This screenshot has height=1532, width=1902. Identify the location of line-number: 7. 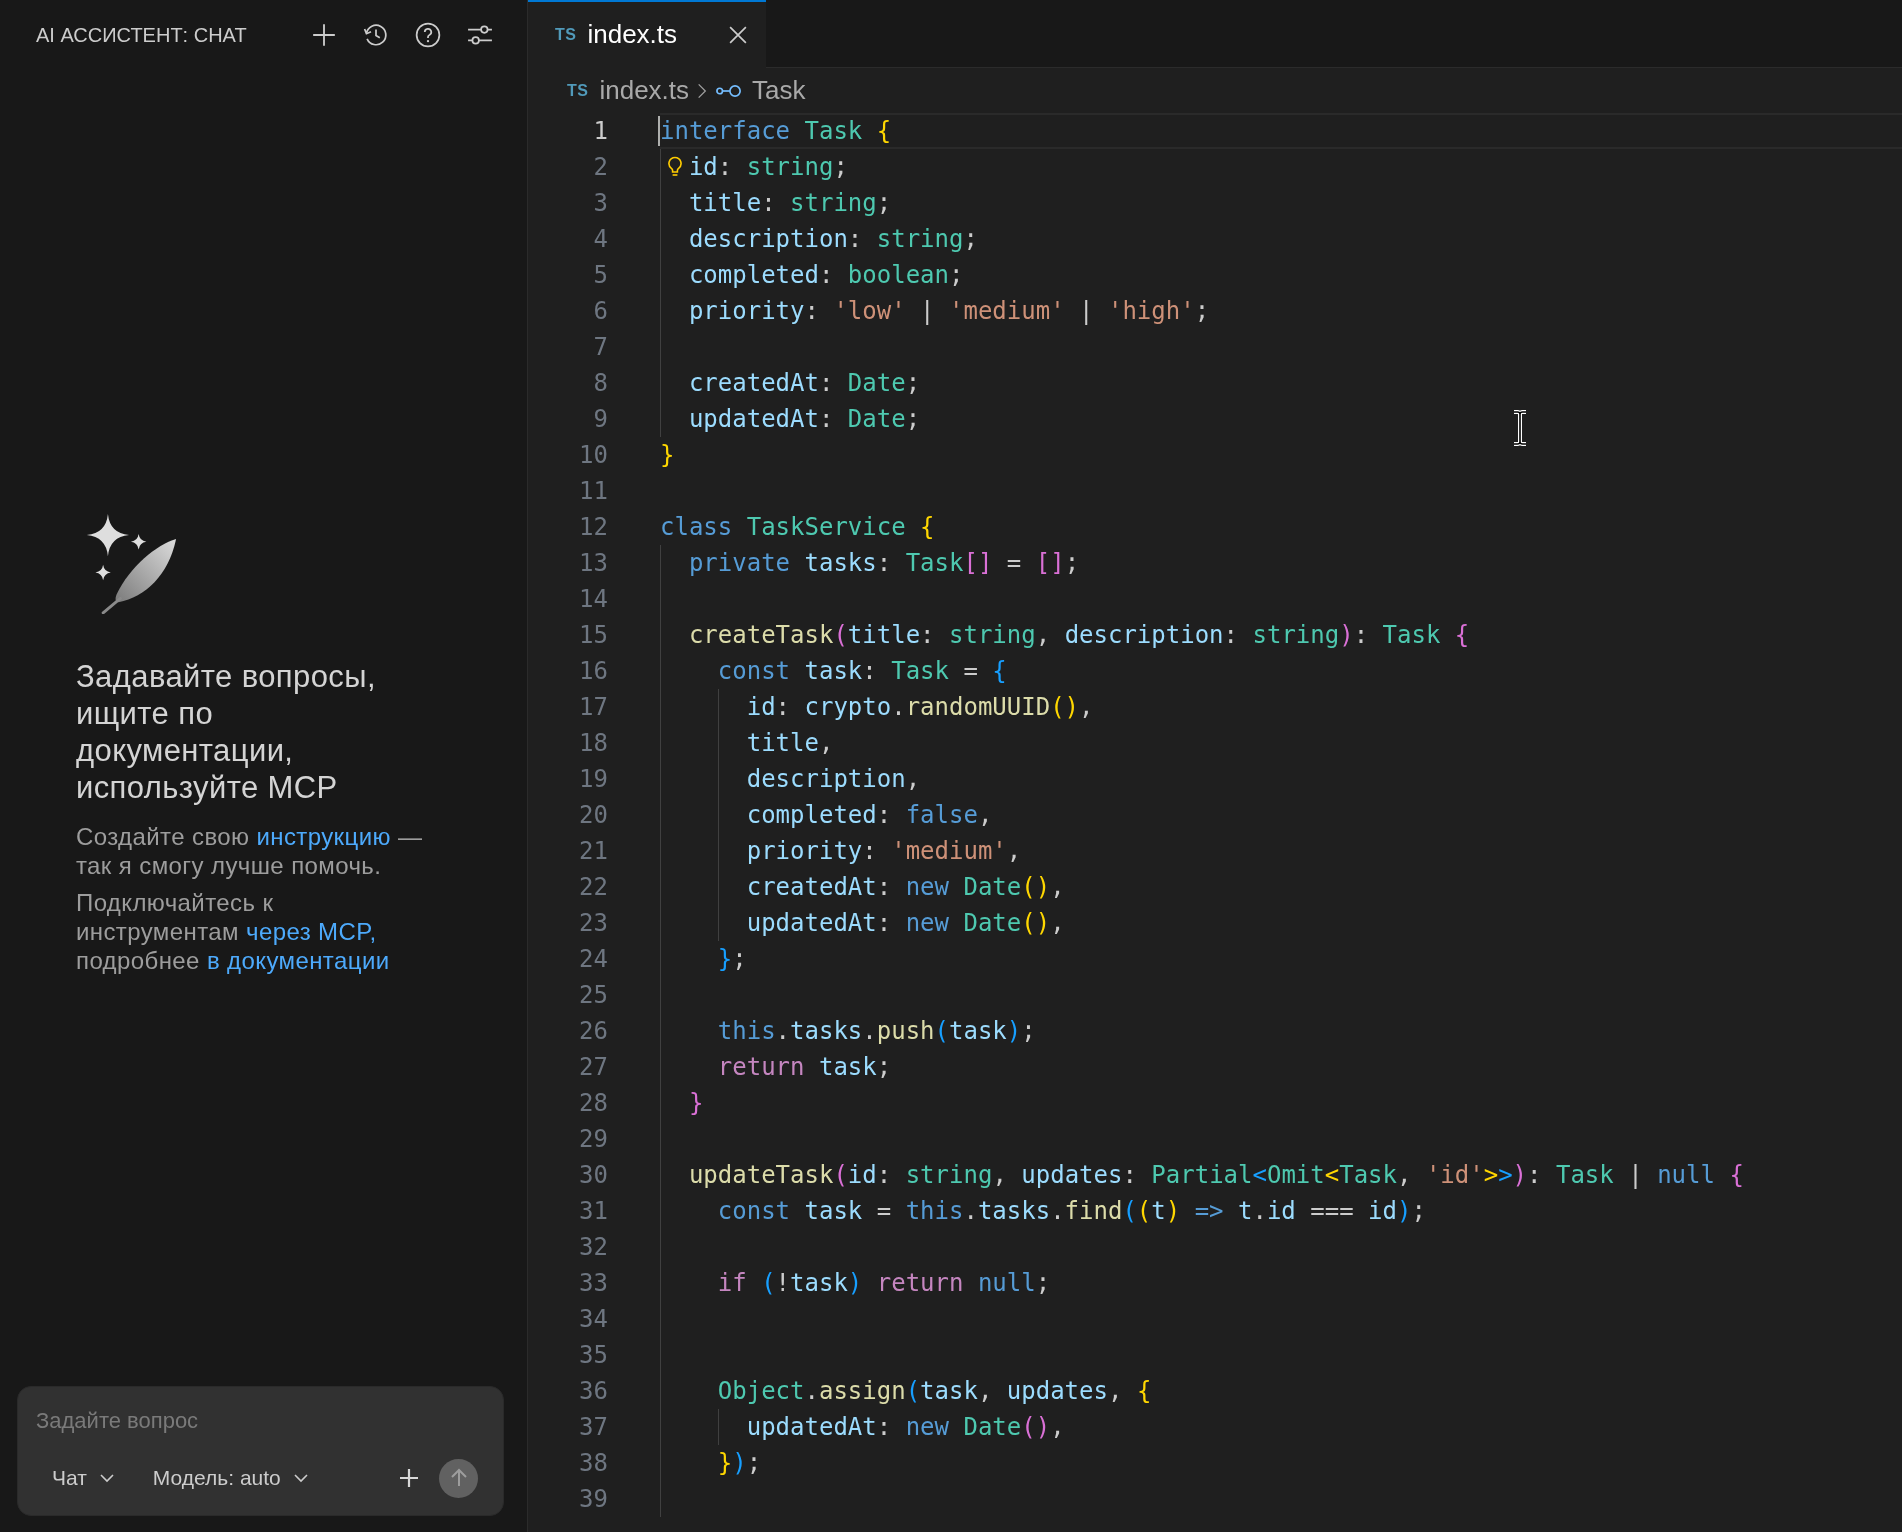
(600, 347).